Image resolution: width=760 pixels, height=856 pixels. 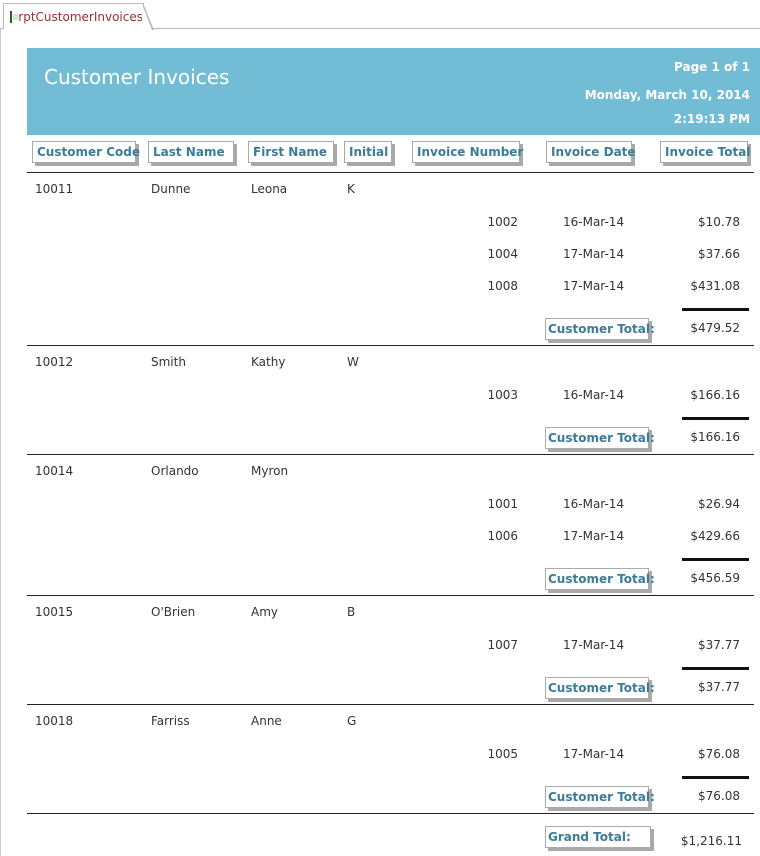 What do you see at coordinates (191, 152) in the screenshot?
I see `column-header-last-name: Last Name` at bounding box center [191, 152].